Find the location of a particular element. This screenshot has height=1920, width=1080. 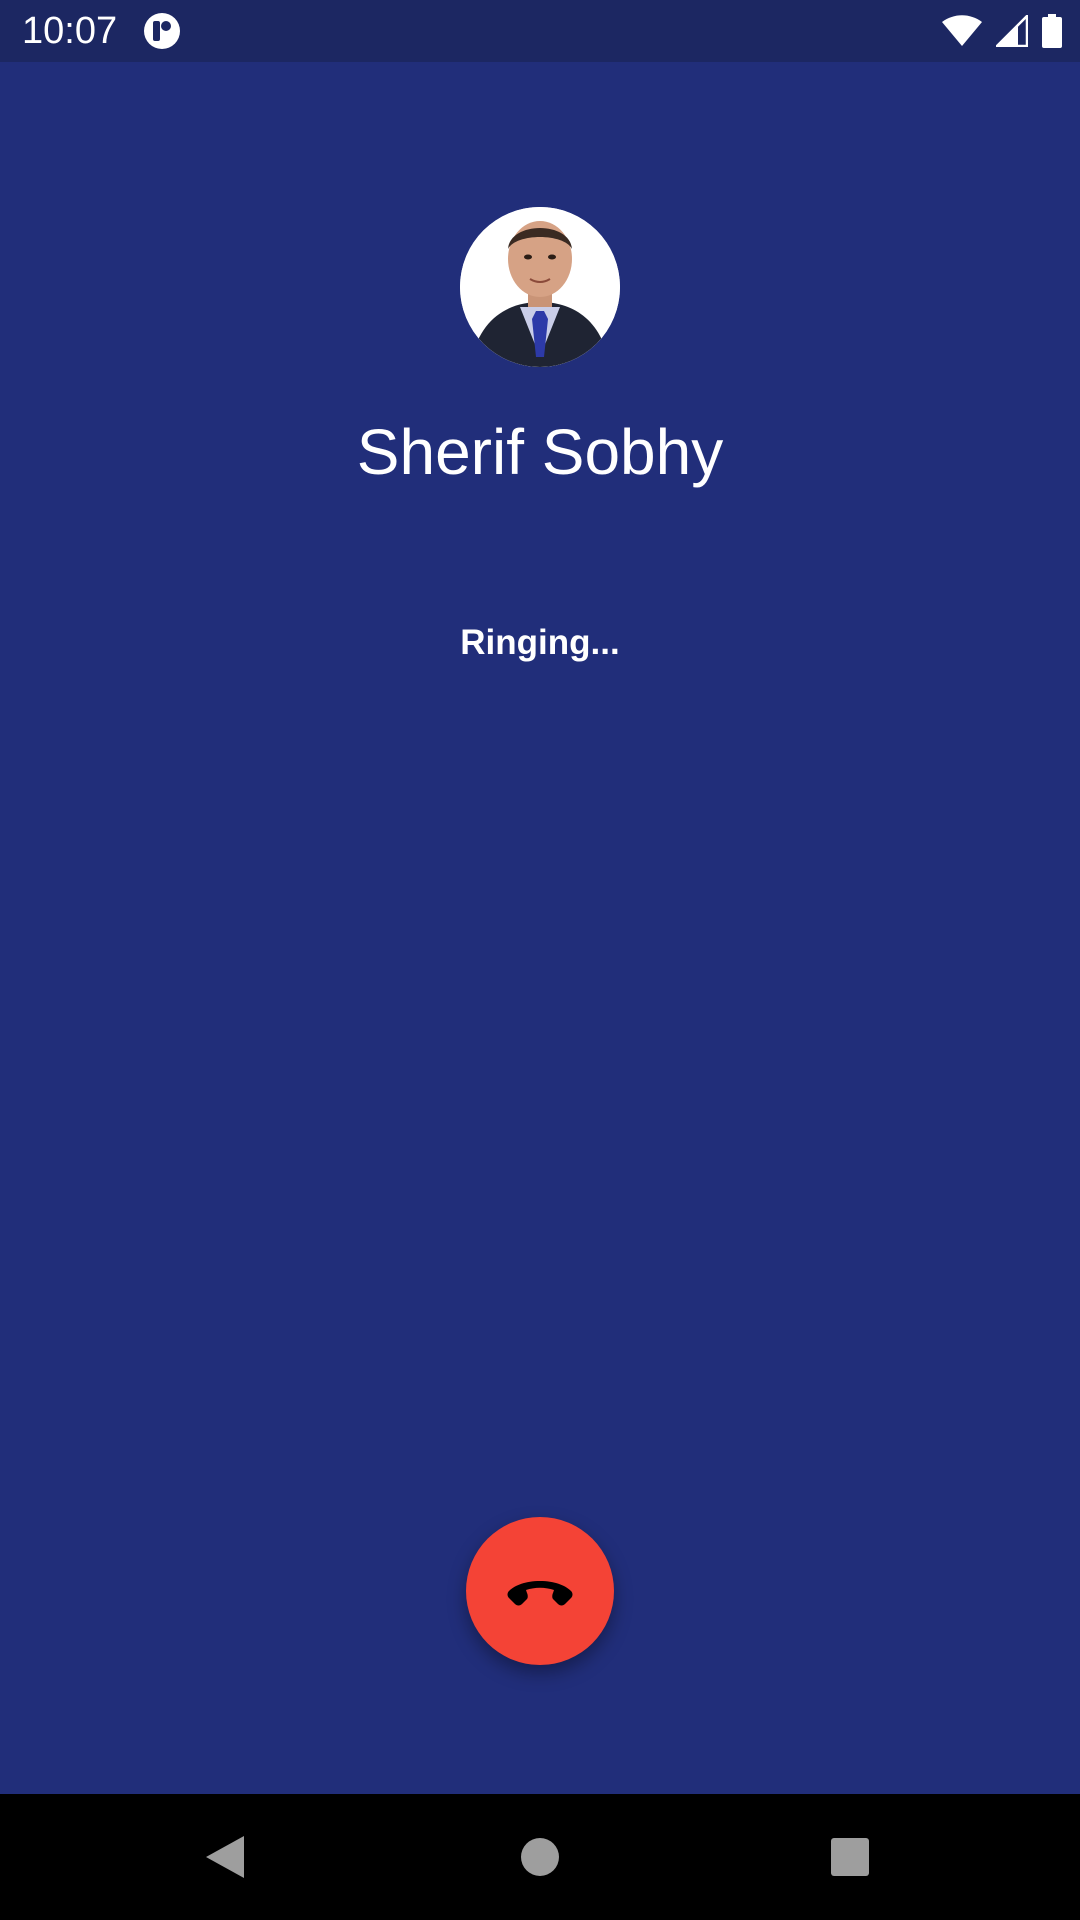

battery-icon is located at coordinates (1052, 31).